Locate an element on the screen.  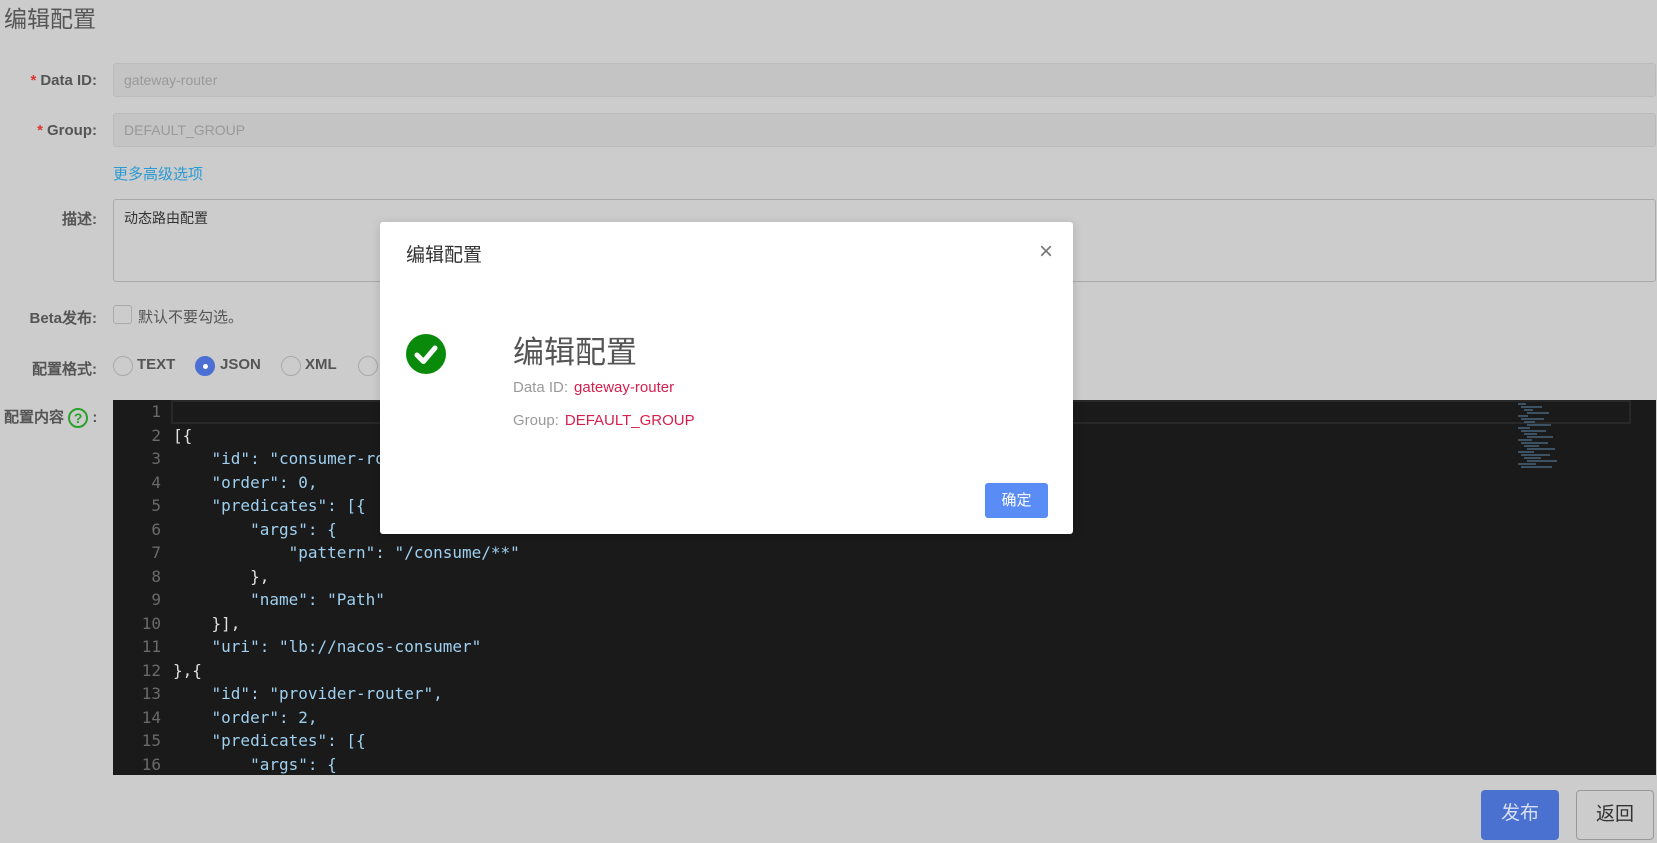
format-xml-label: XML is located at coordinates (321, 364).